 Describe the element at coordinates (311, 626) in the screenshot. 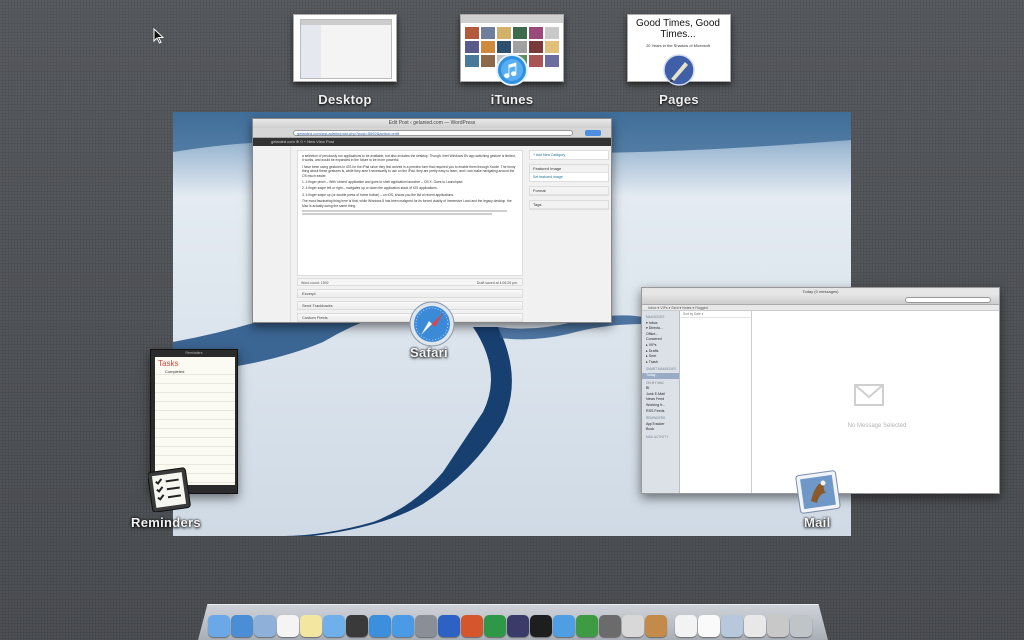

I see `notes-icon` at that location.